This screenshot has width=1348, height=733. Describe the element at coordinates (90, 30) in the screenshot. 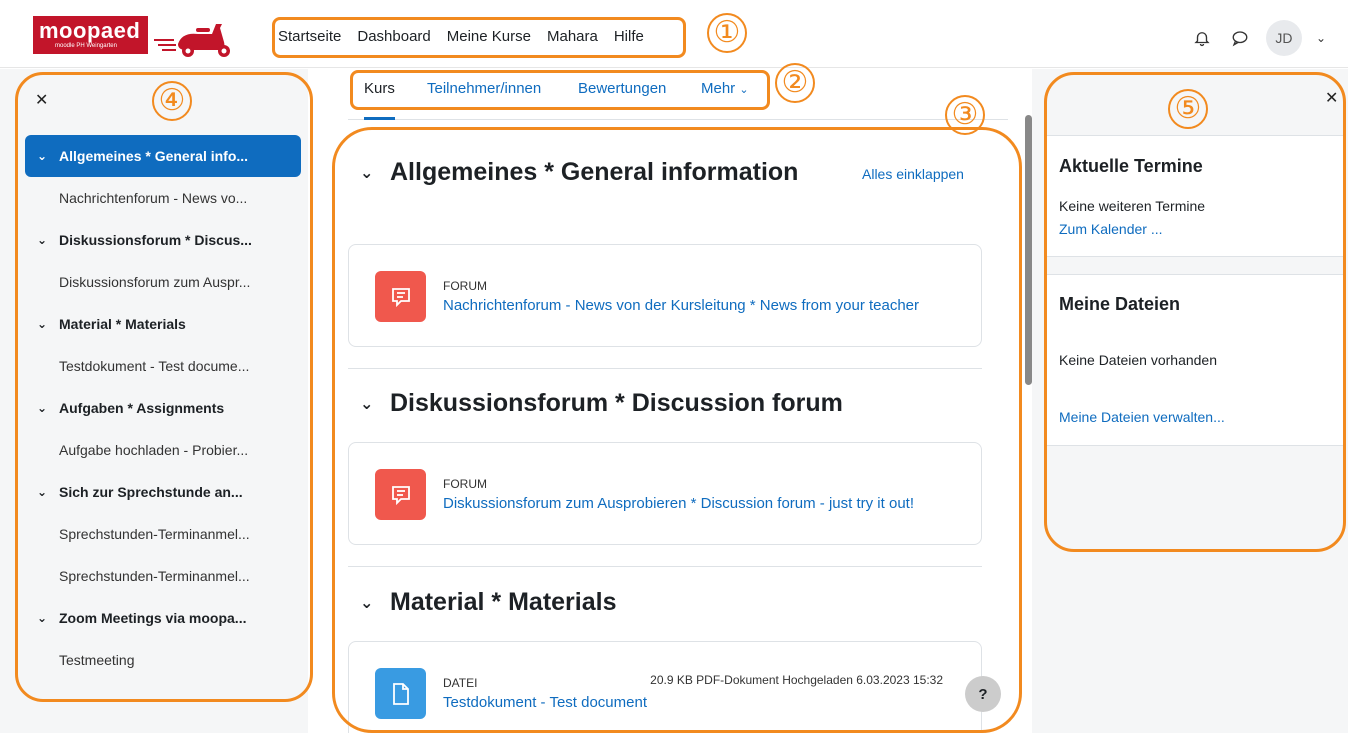

I see `logo-text: moopaed` at that location.